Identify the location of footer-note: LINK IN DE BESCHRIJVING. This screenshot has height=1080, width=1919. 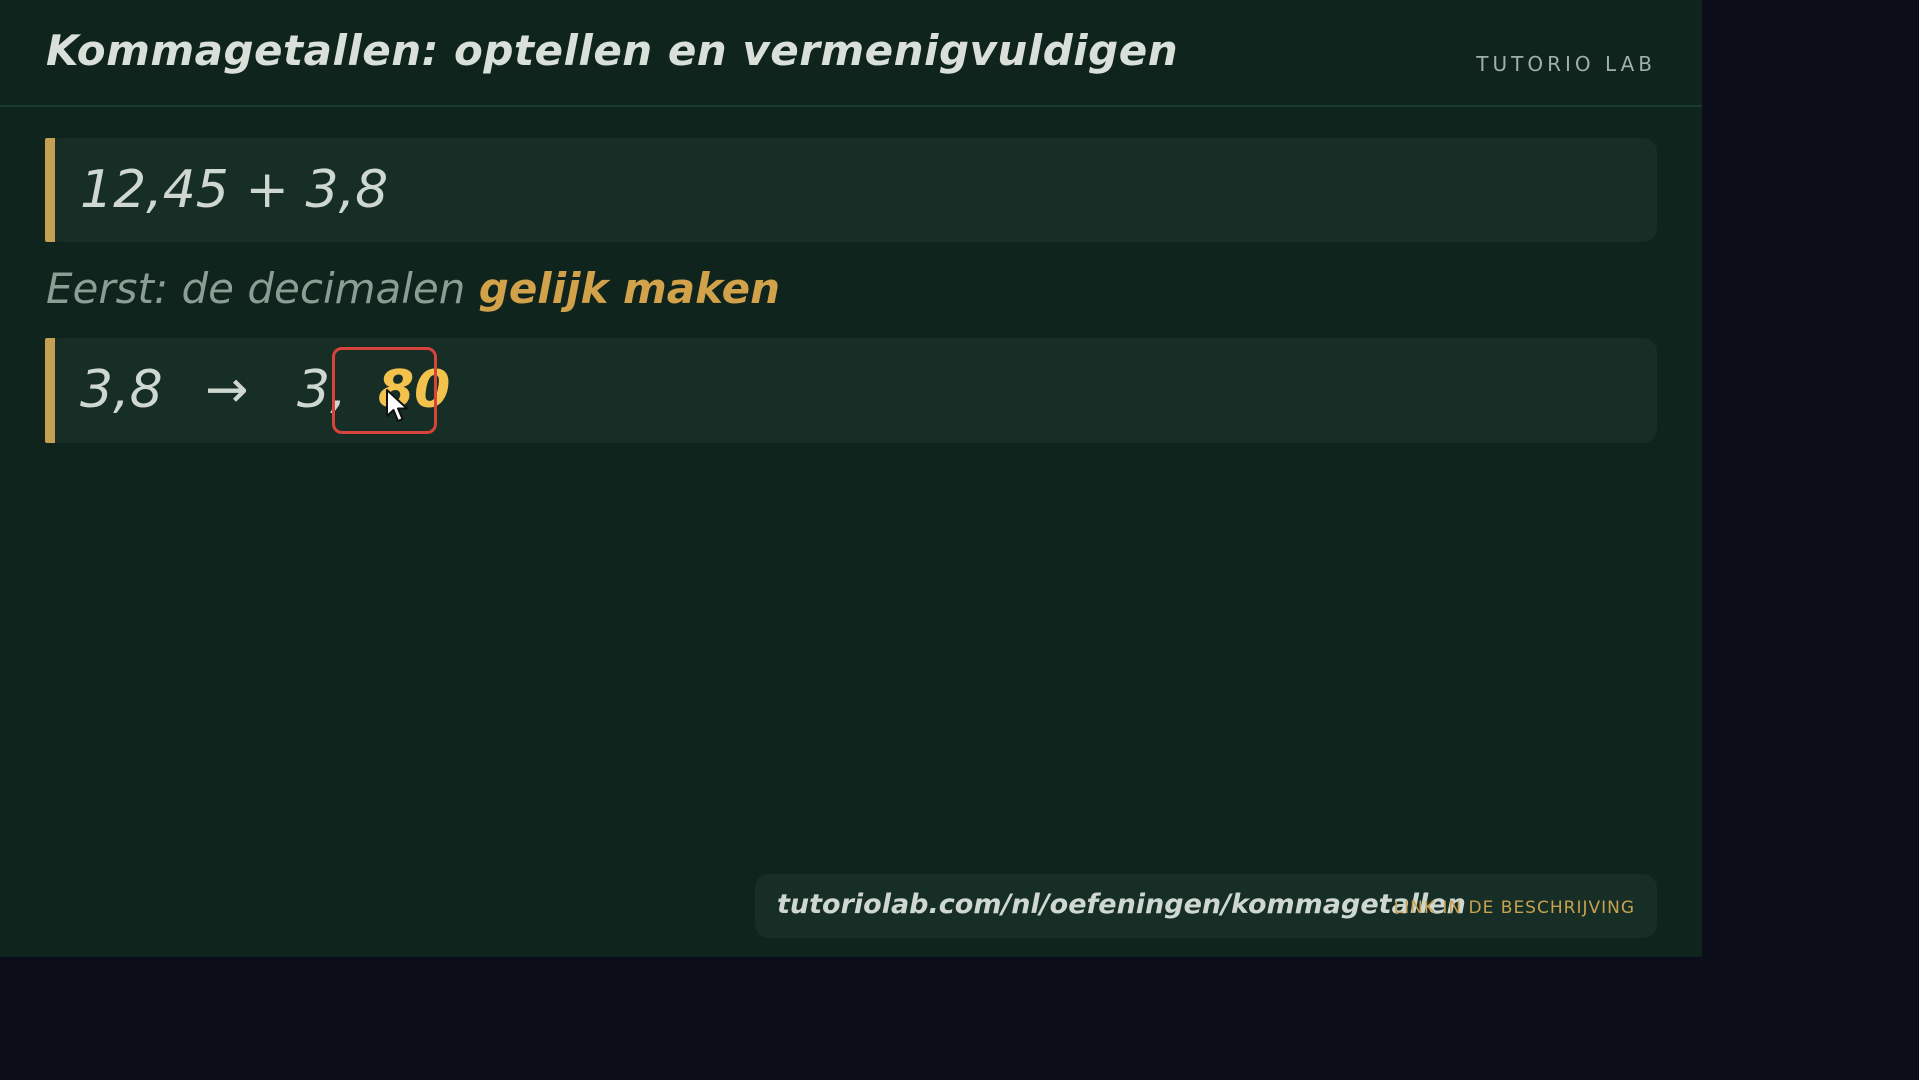
(1514, 908).